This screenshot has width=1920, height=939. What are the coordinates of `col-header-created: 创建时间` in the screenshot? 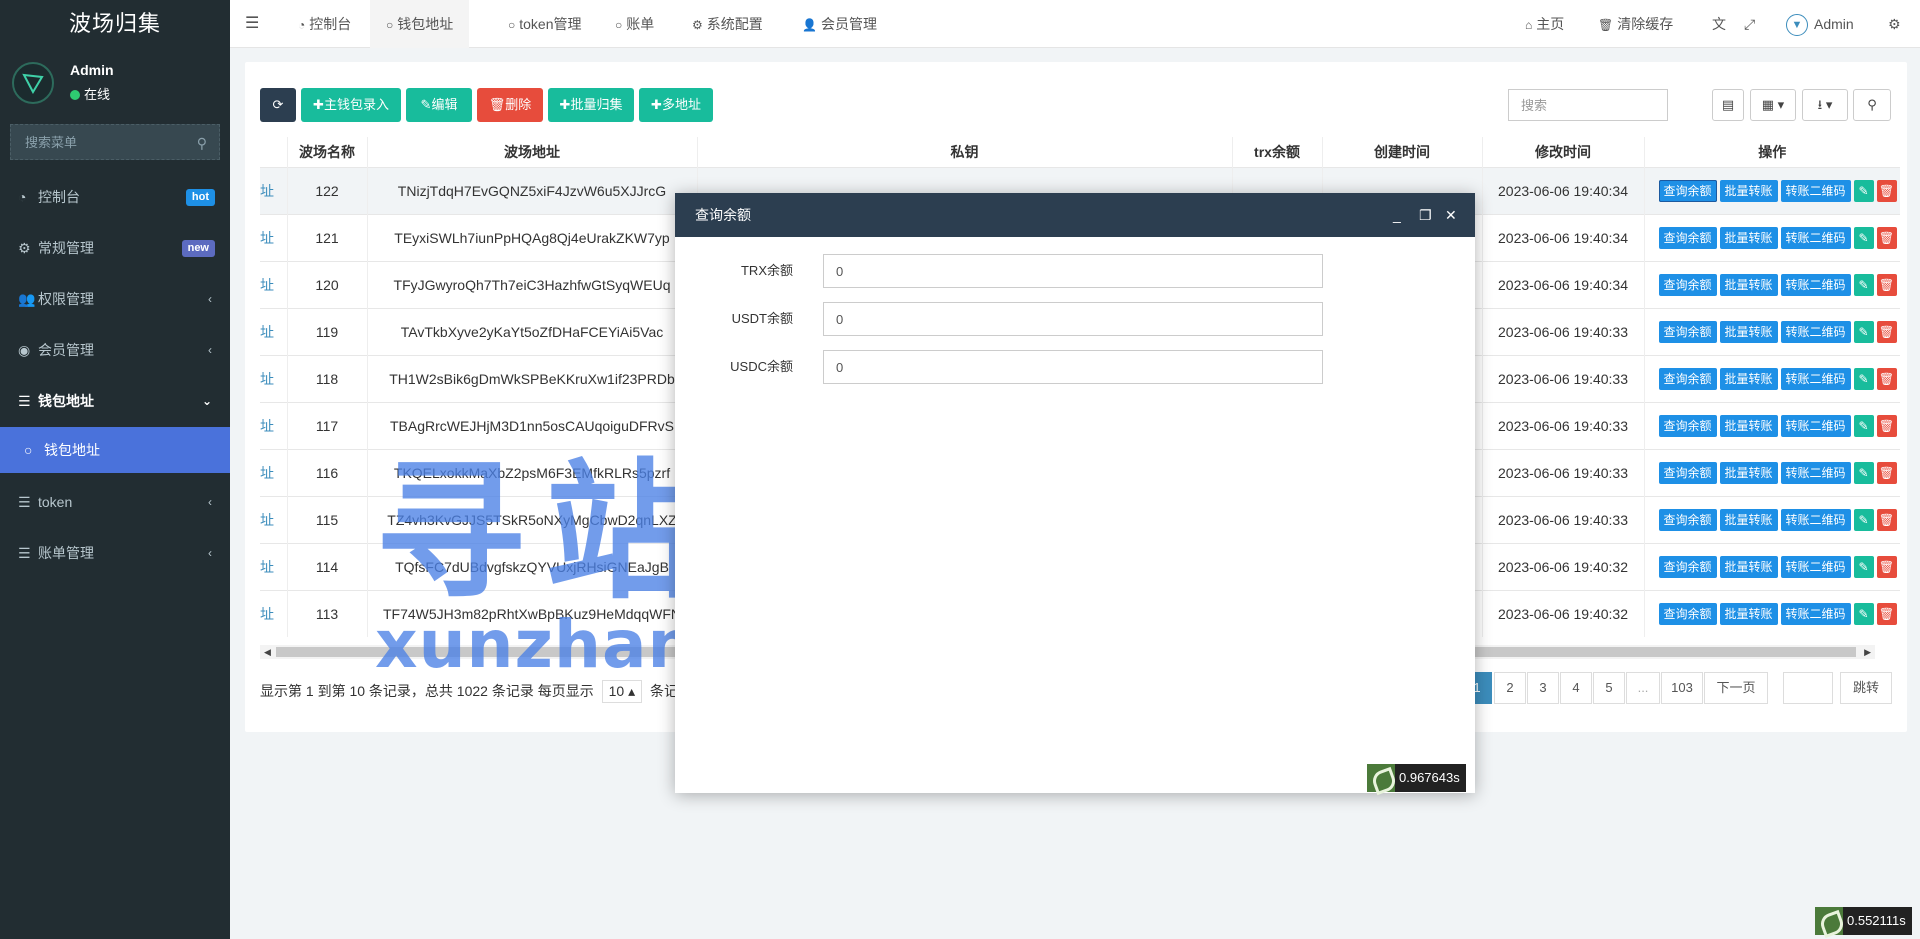 It's located at (1401, 152).